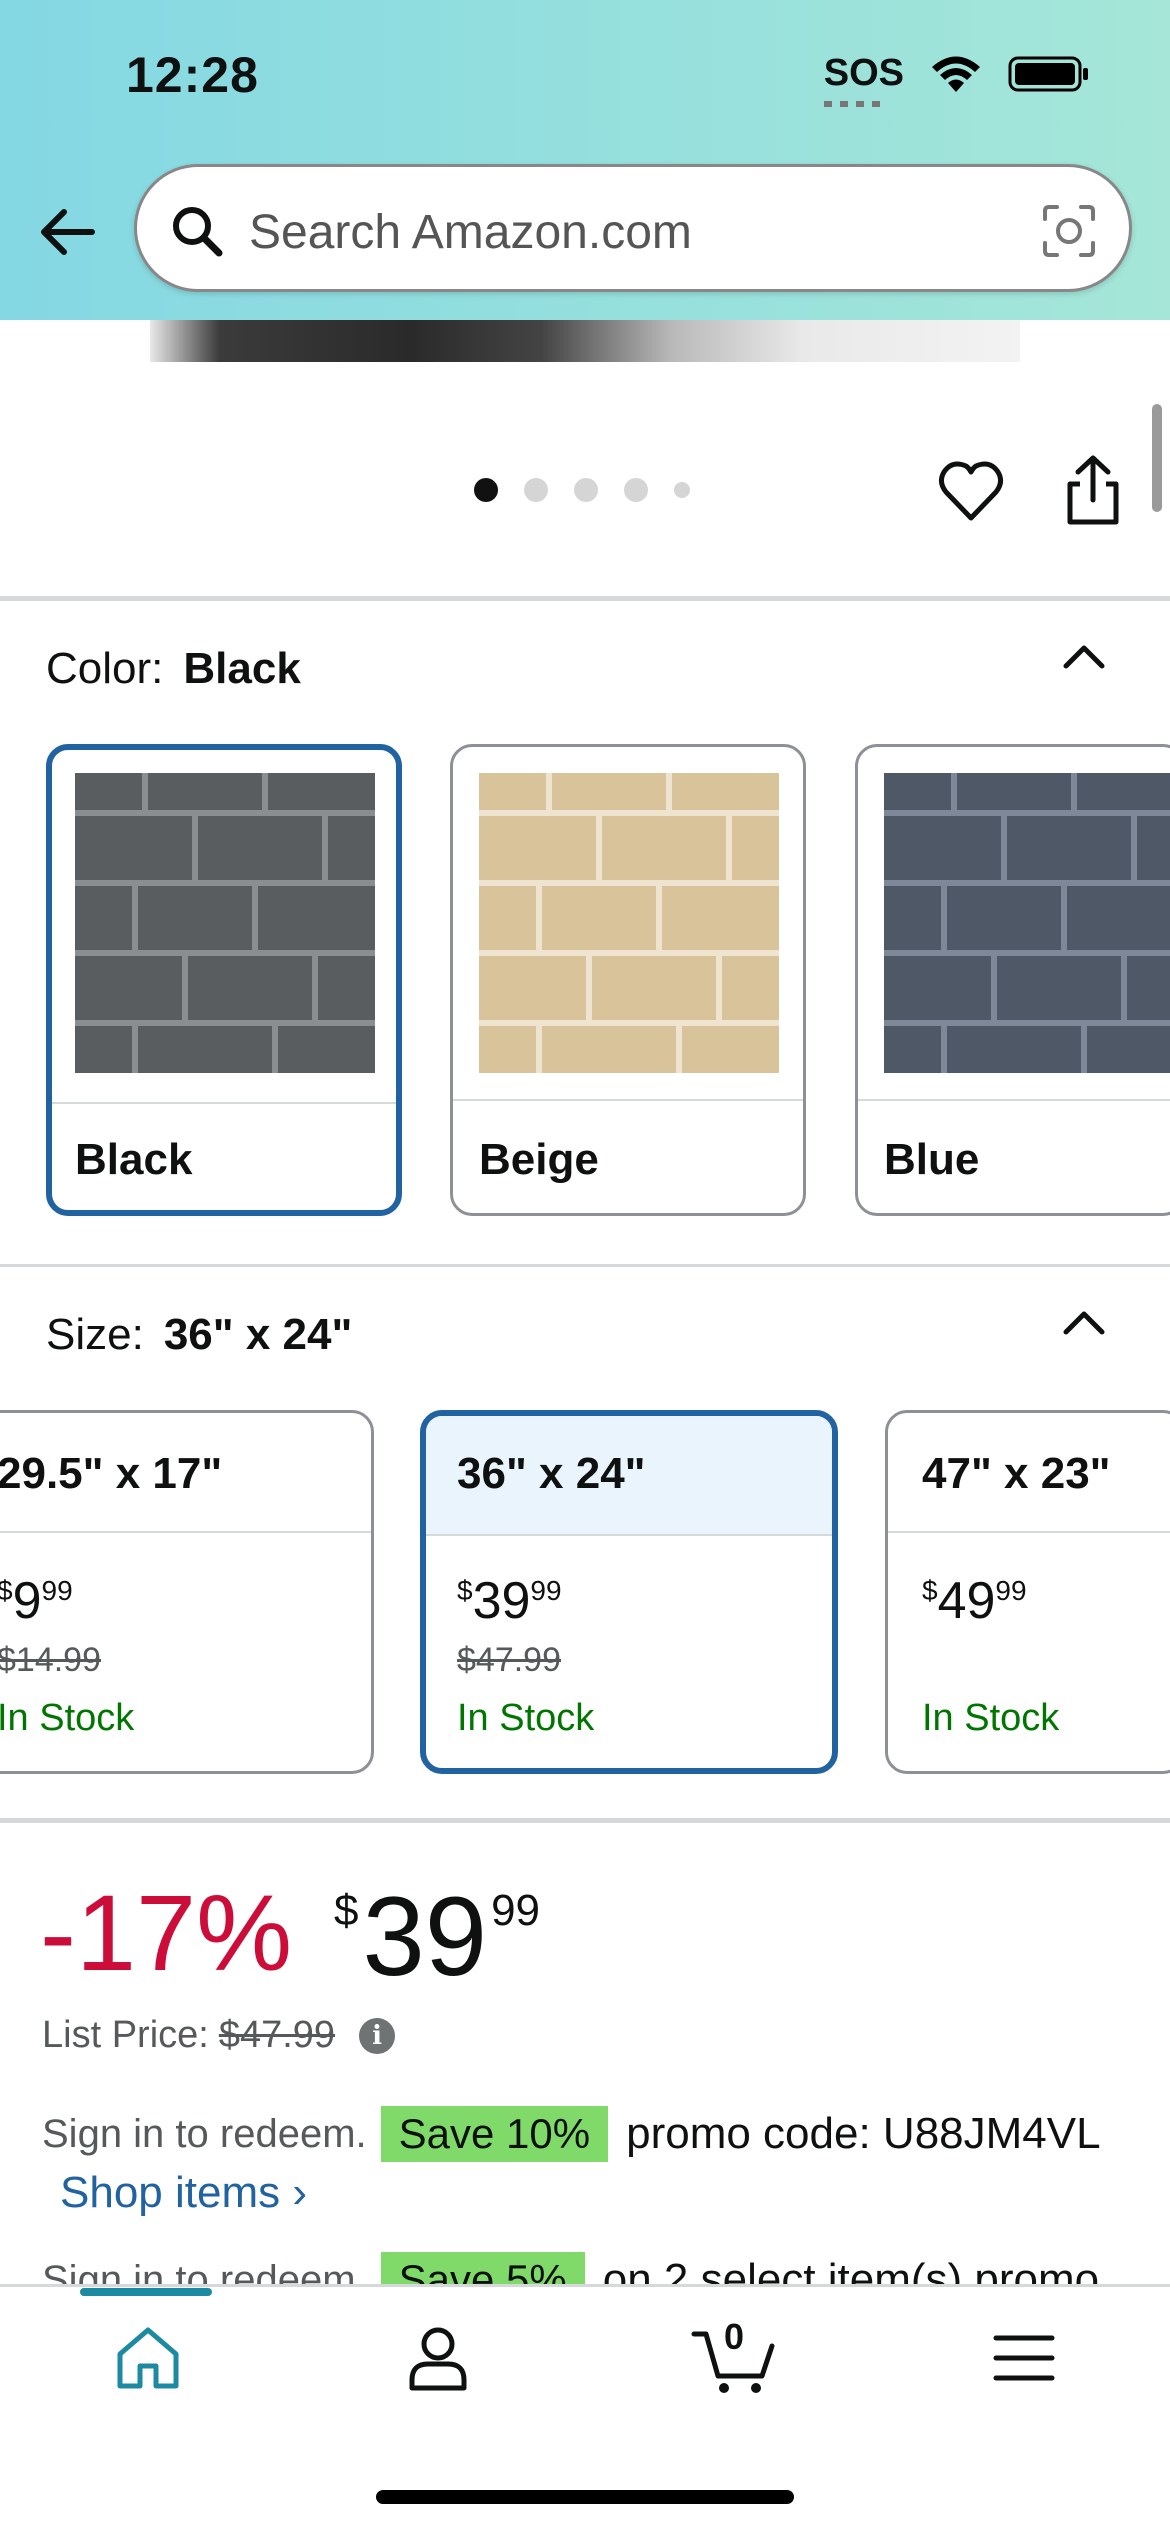  What do you see at coordinates (494, 2134) in the screenshot?
I see `promo-badge: Save 10%` at bounding box center [494, 2134].